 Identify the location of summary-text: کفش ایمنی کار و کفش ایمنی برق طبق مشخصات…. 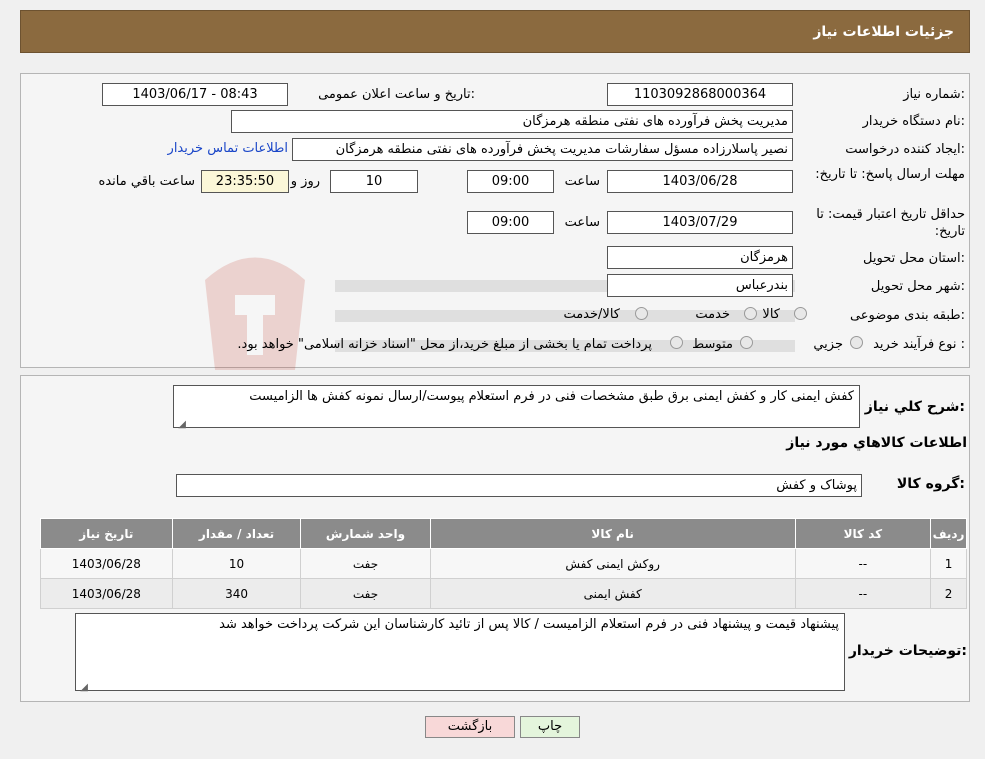
(551, 396).